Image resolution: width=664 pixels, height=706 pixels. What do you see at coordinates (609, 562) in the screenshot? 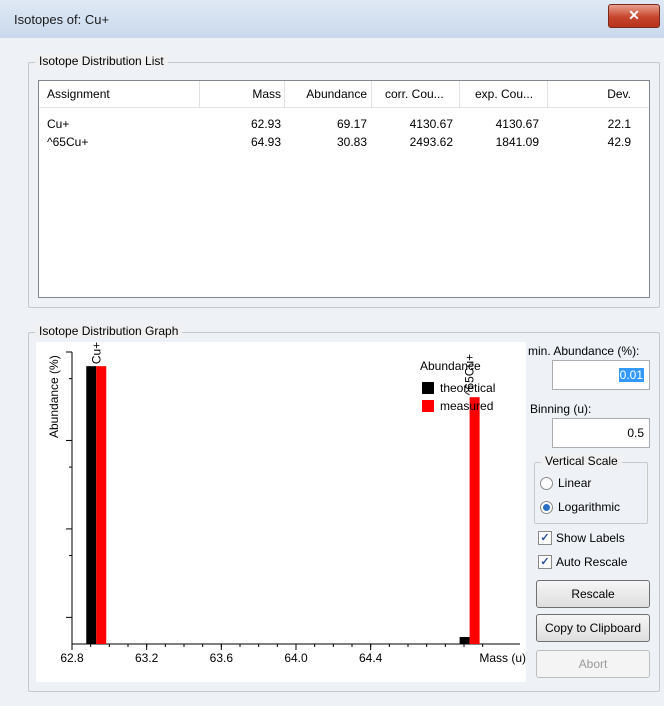
I see `auto-rescale-label: Auto Rescale` at bounding box center [609, 562].